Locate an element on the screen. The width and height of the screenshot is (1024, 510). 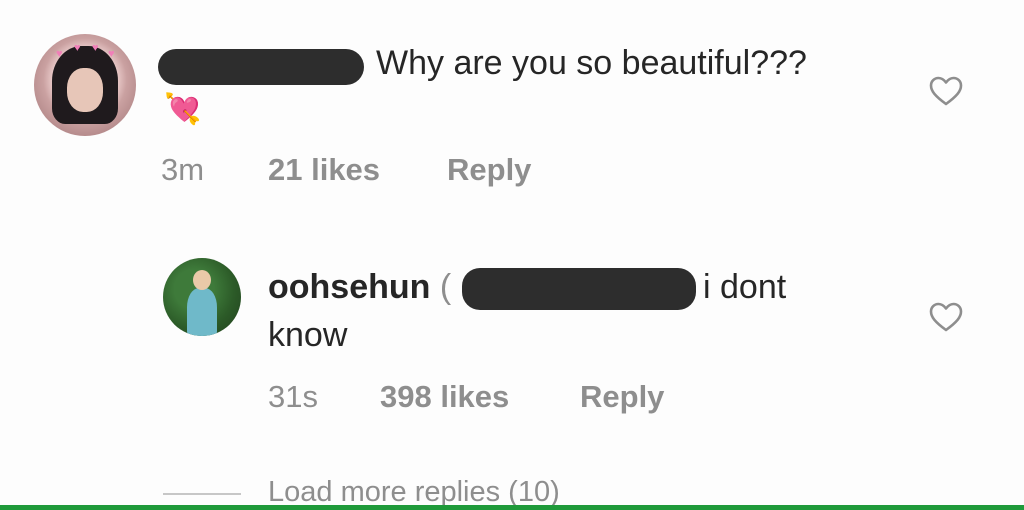
comment-text: Why are you so beautiful??? is located at coordinates (591, 63).